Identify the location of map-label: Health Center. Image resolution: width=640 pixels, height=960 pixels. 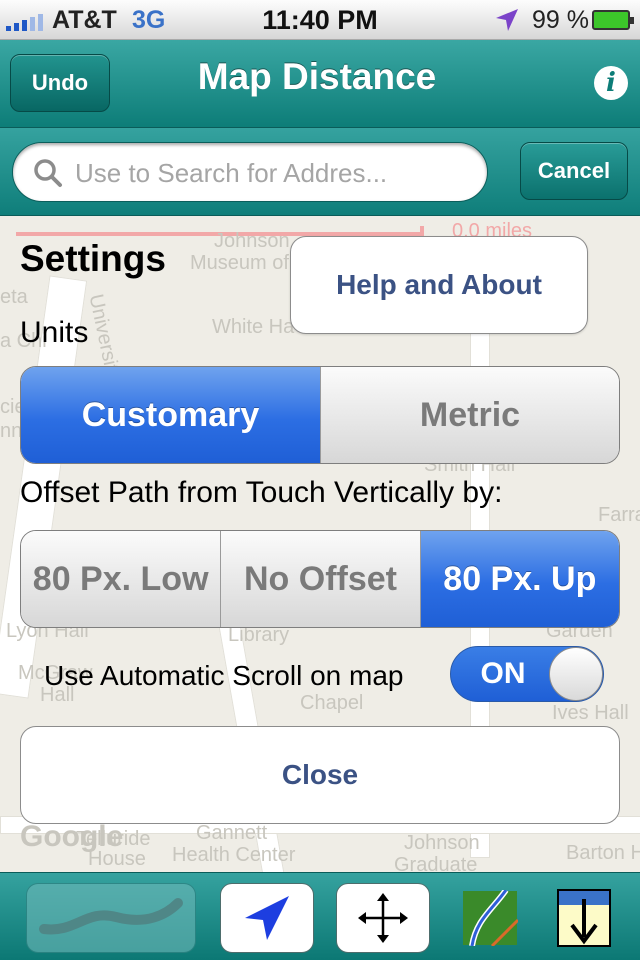
(234, 855).